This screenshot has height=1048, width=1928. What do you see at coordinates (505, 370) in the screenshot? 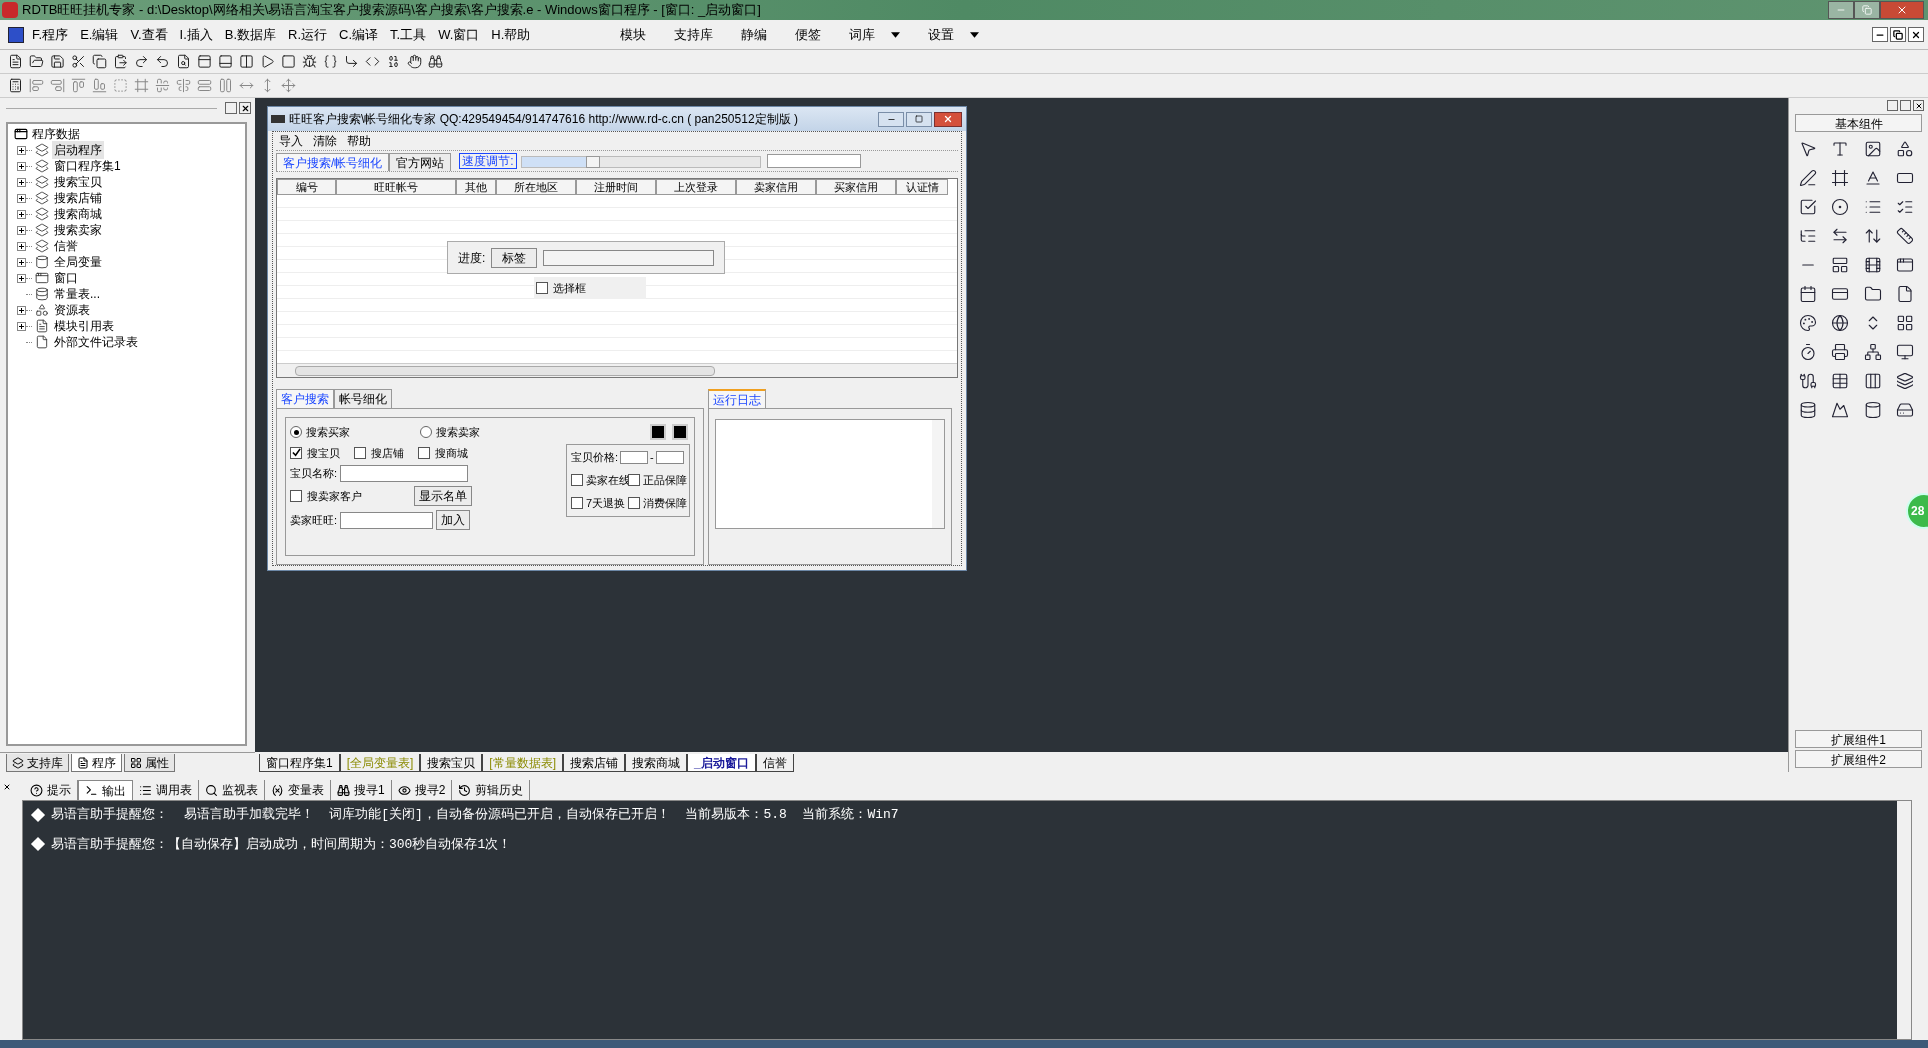
I see `scrollbar-thumb` at bounding box center [505, 370].